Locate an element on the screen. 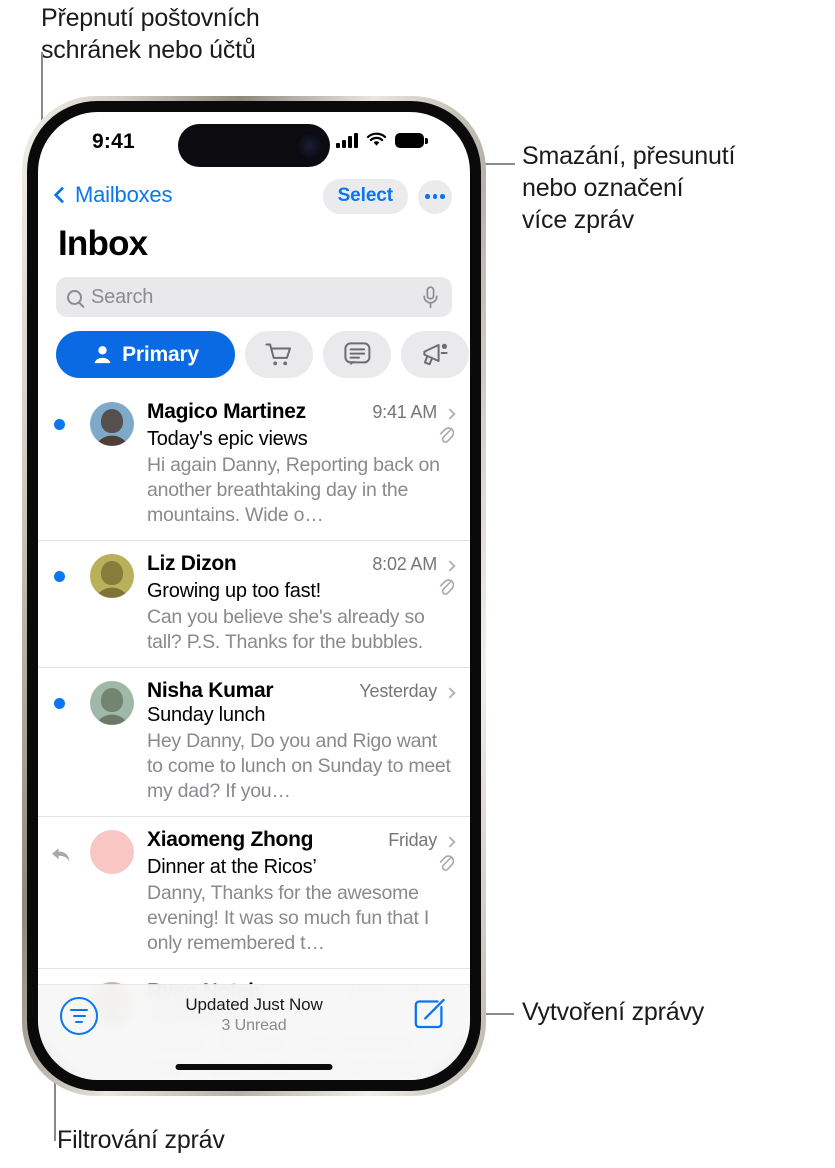 The image size is (835, 1168). wifi-icon is located at coordinates (376, 139).